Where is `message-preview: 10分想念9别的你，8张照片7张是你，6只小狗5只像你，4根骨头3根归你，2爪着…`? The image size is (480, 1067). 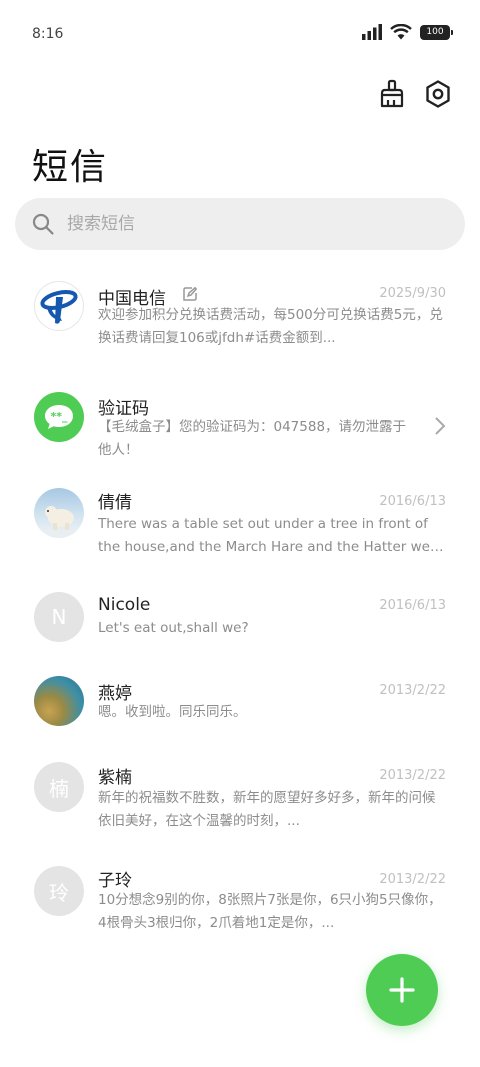
message-preview: 10分想念9别的你，8张照片7张是你，6只小狗5只像你，4根骨头3根归你，2爪着… is located at coordinates (270, 911).